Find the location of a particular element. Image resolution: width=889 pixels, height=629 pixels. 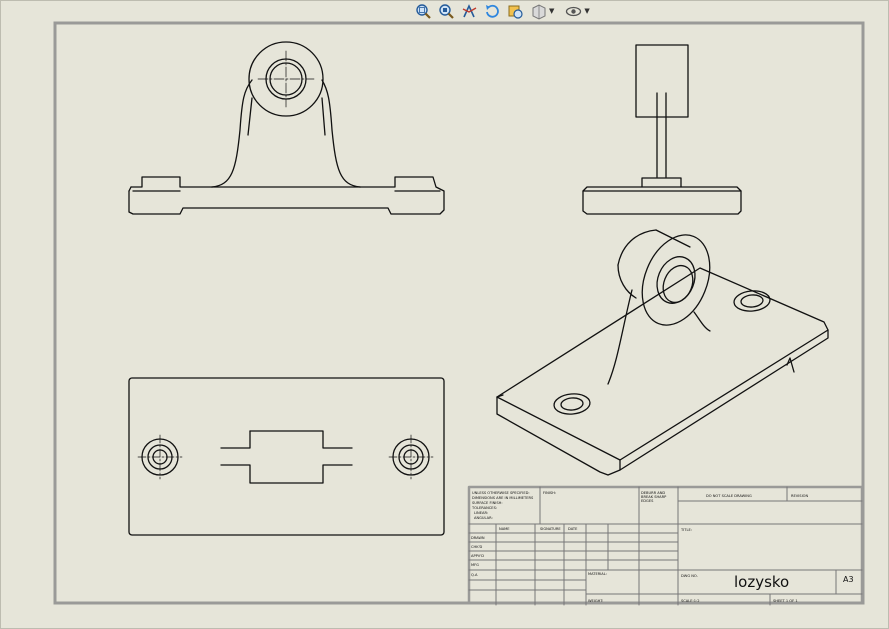

side-view is located at coordinates (662, 129).